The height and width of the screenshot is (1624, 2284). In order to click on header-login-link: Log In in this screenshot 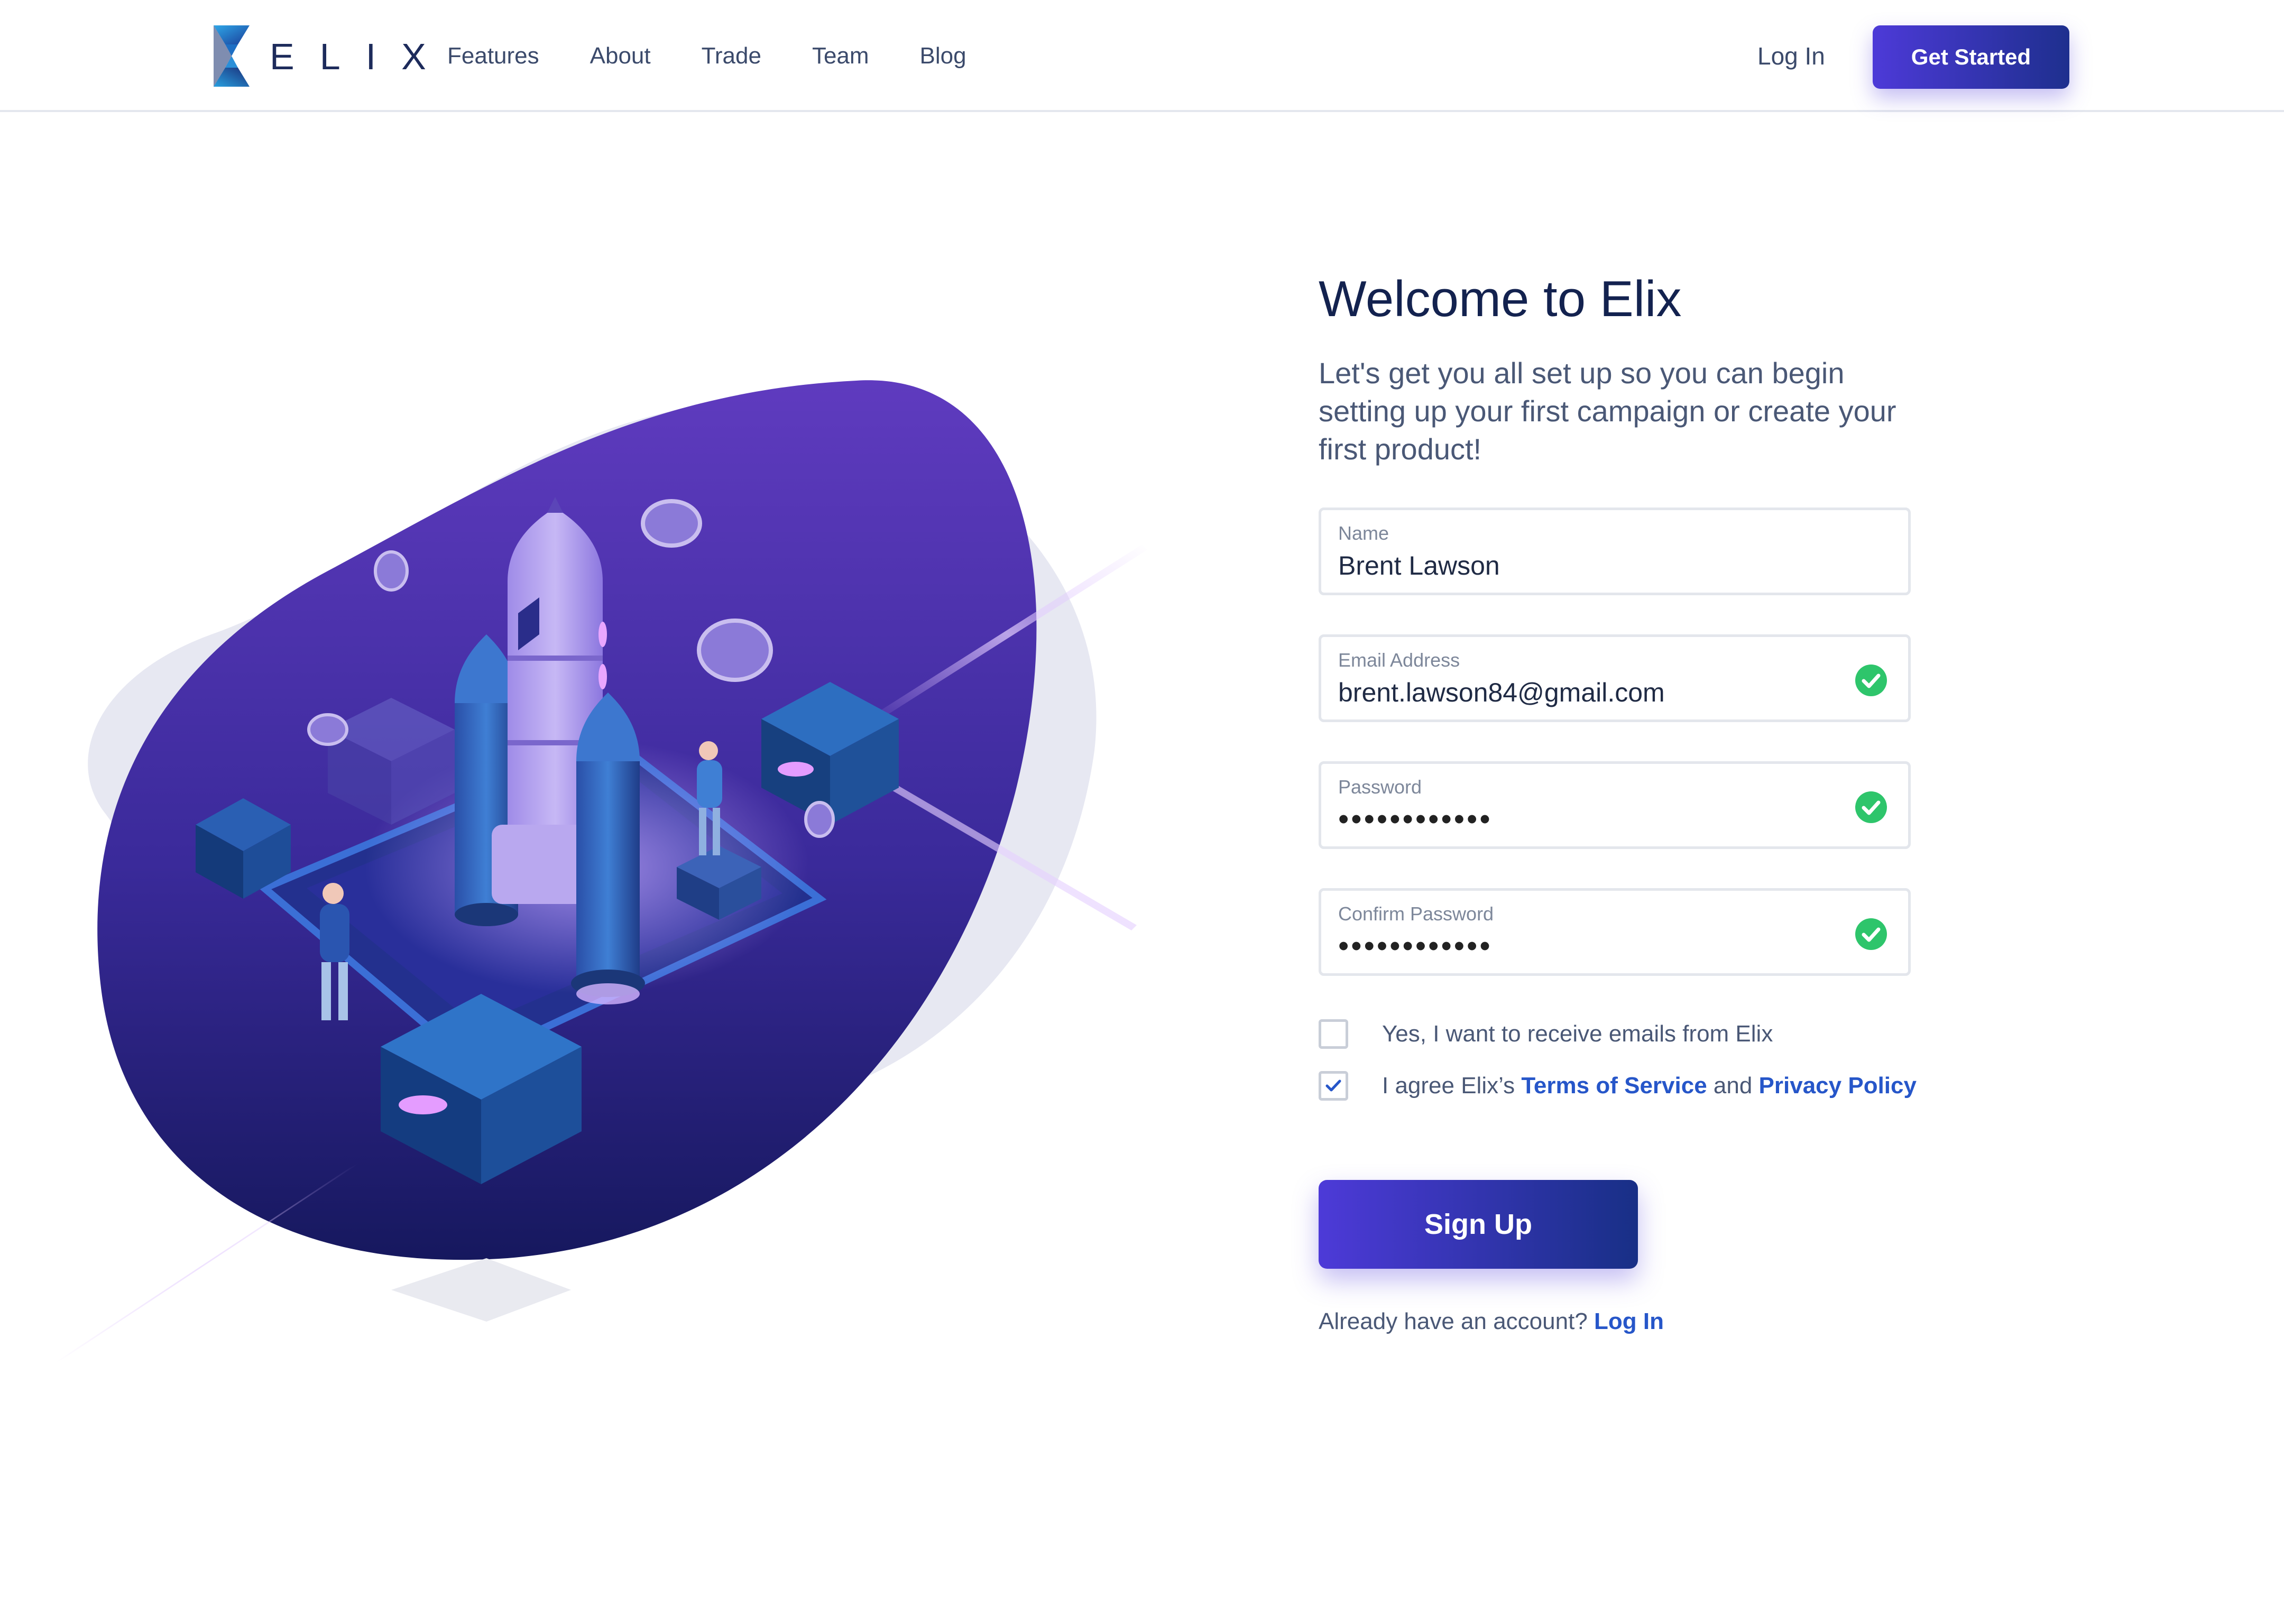, I will do `click(1791, 56)`.